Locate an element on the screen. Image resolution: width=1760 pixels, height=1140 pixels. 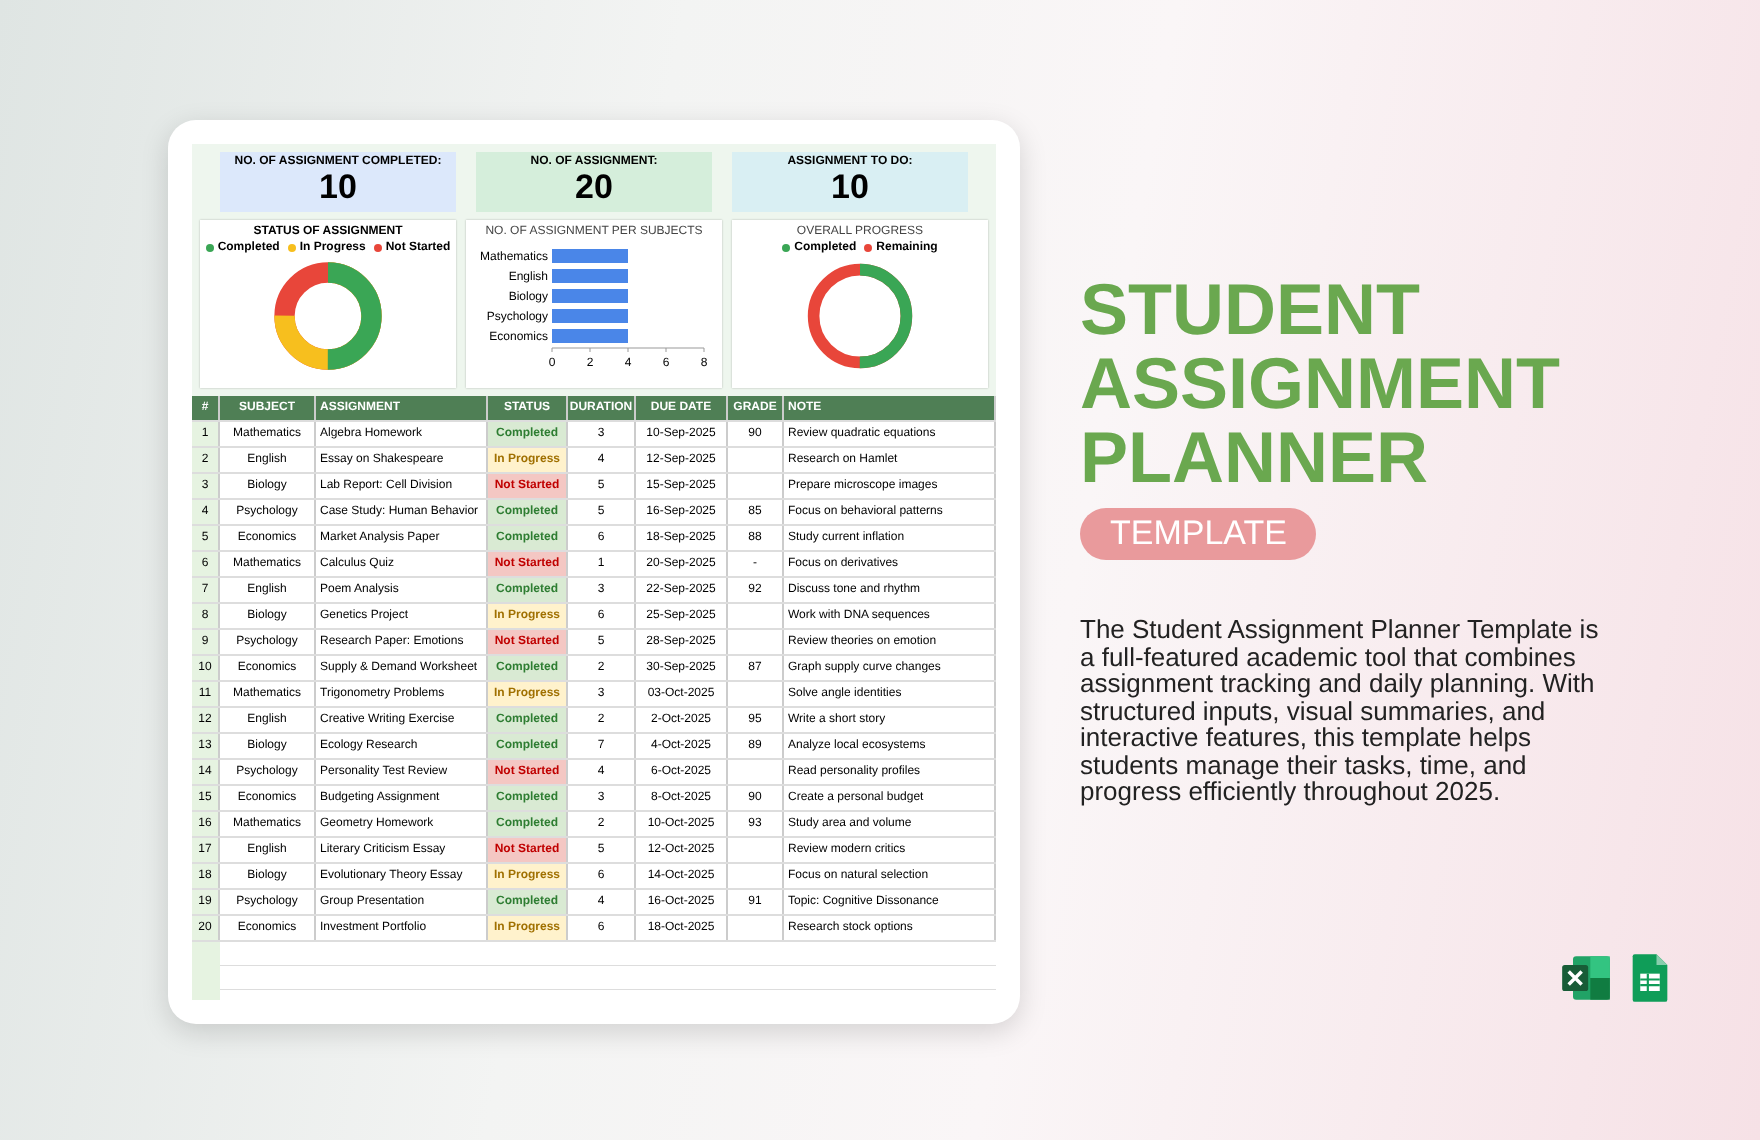
spreadsheet-x-icon is located at coordinates (1586, 978).